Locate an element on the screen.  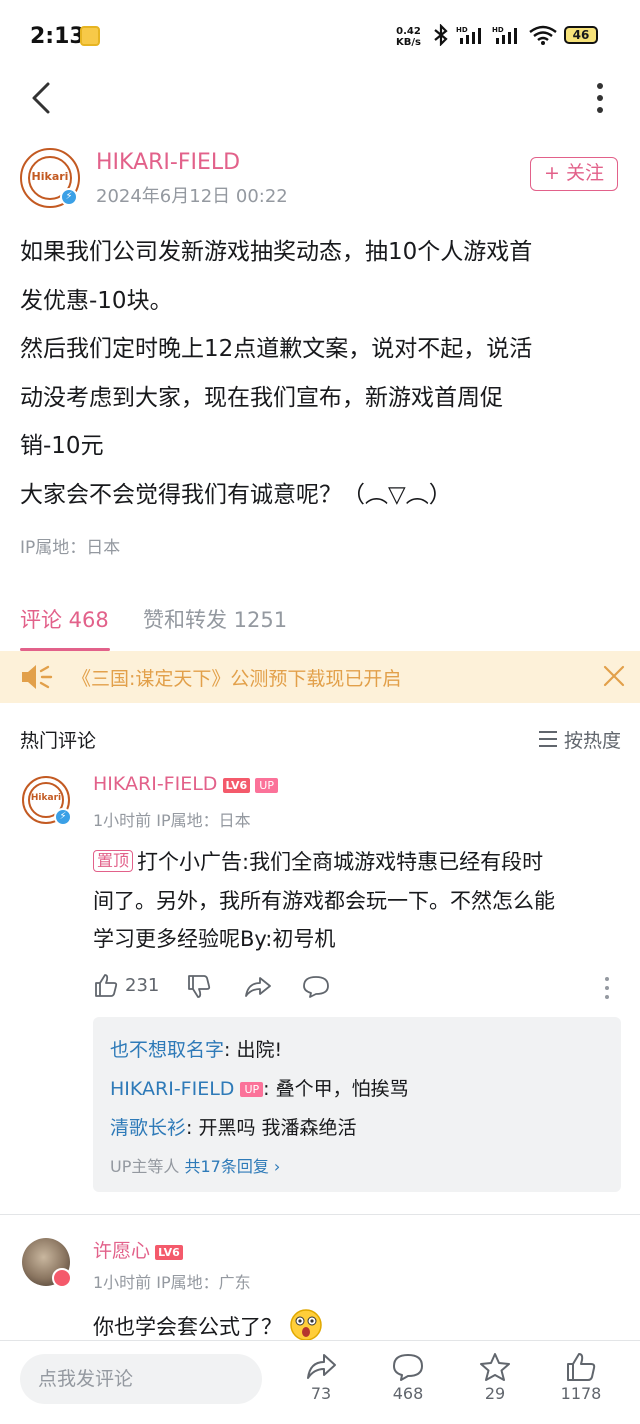
close-icon is located at coordinates (614, 676).